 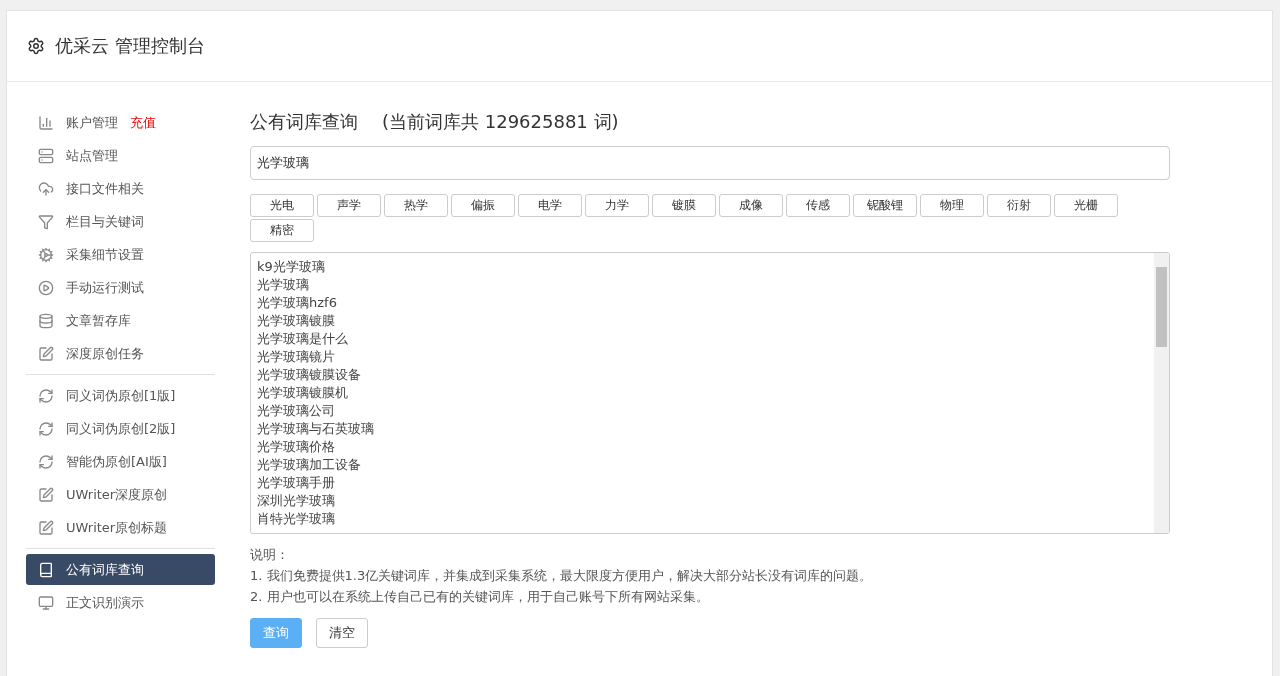 I want to click on keyword-item: 深圳光学玻璃, so click(x=296, y=501).